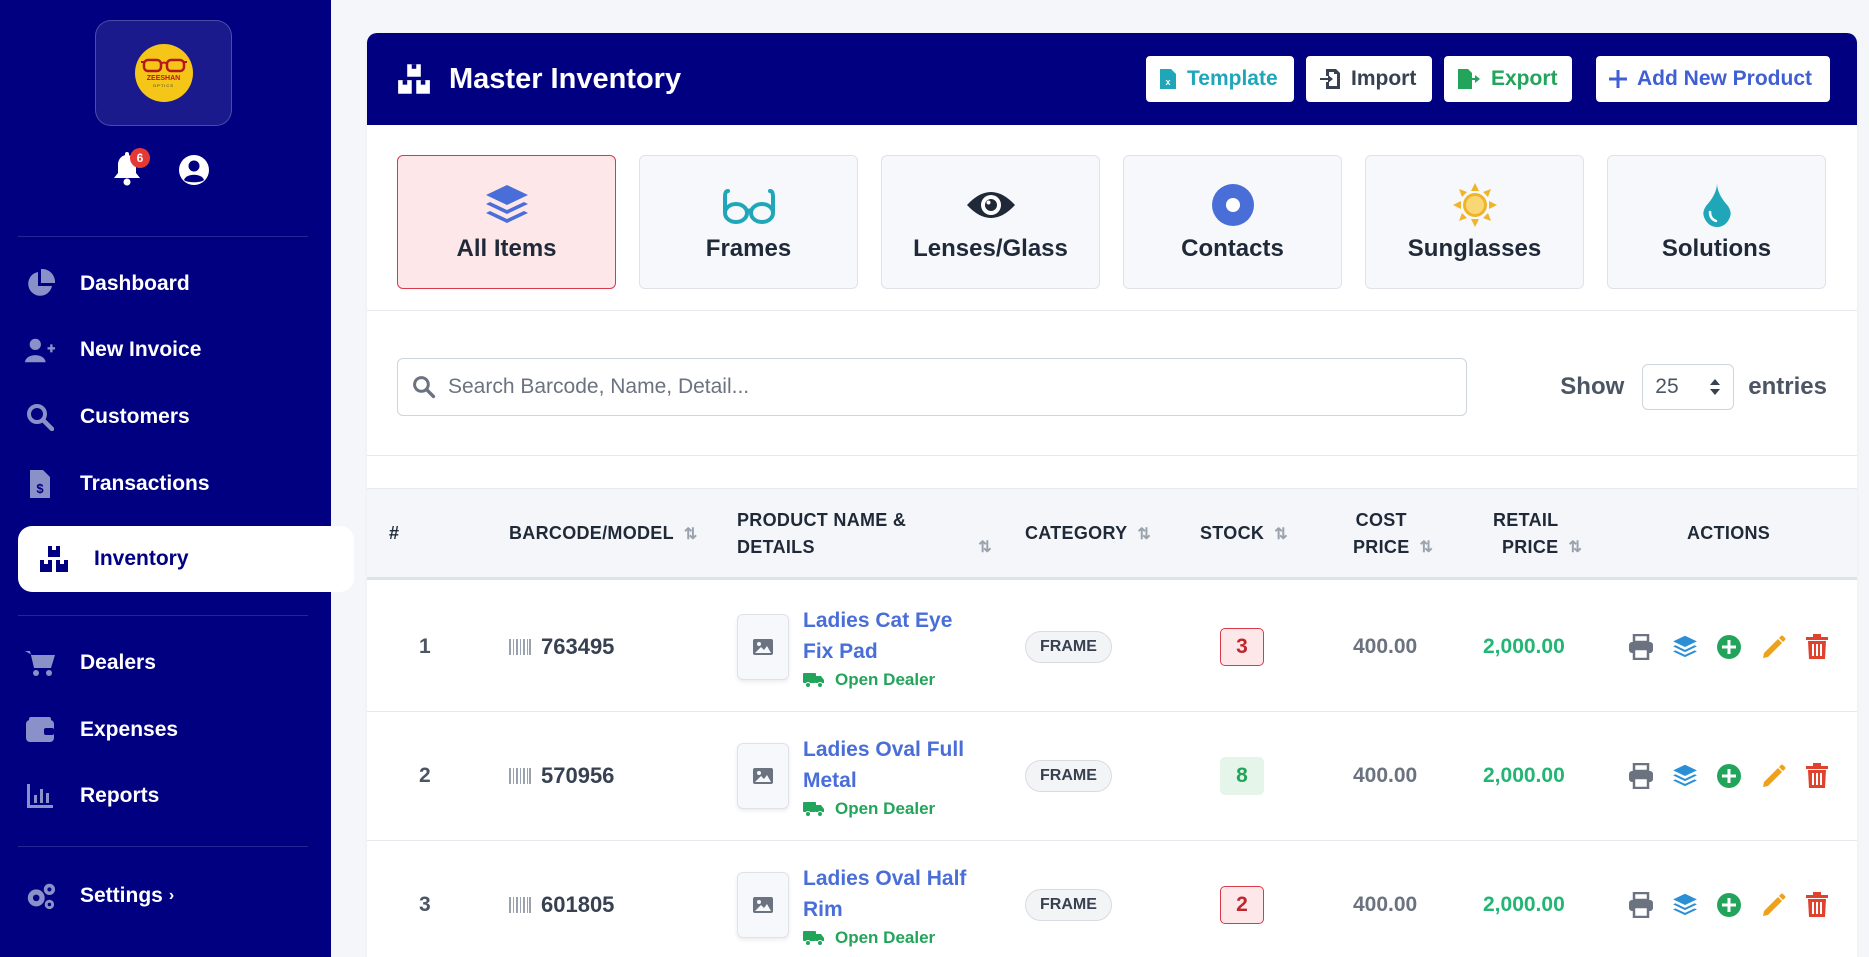 This screenshot has width=1869, height=957. I want to click on sidebar-item-reports: Reports, so click(186, 796).